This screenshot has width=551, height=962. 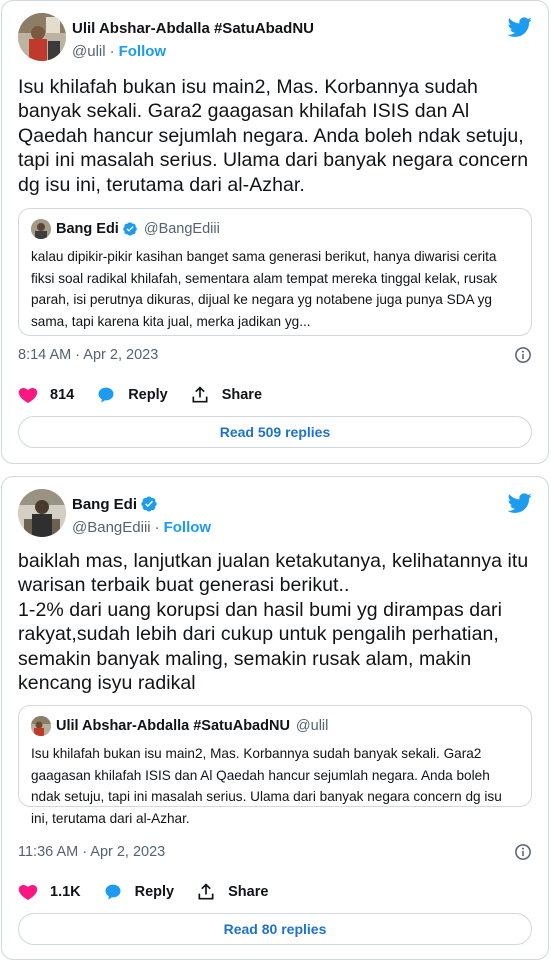 I want to click on like-count: 814, so click(x=62, y=395).